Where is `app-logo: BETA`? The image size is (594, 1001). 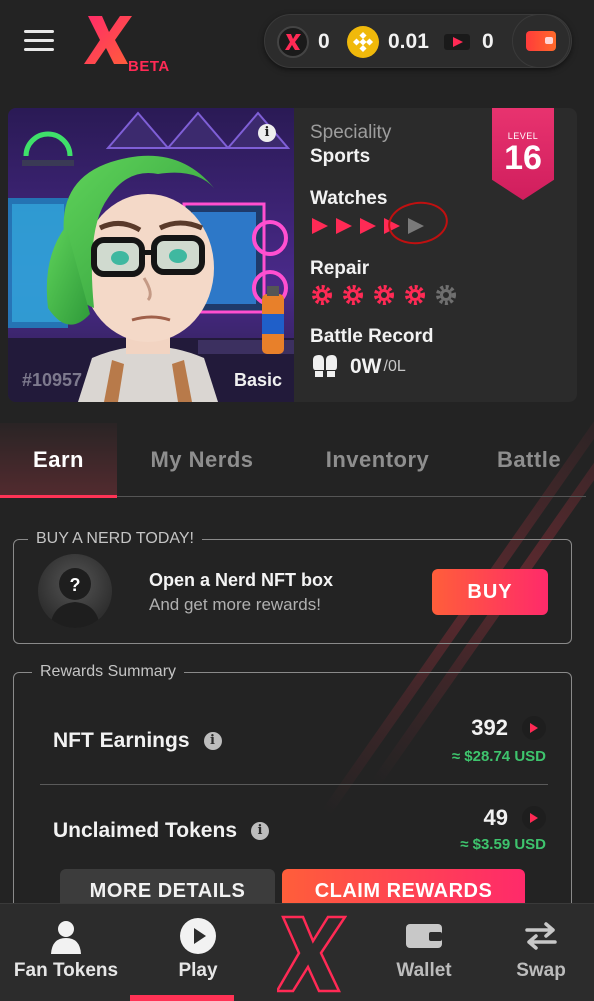
app-logo: BETA is located at coordinates (129, 47).